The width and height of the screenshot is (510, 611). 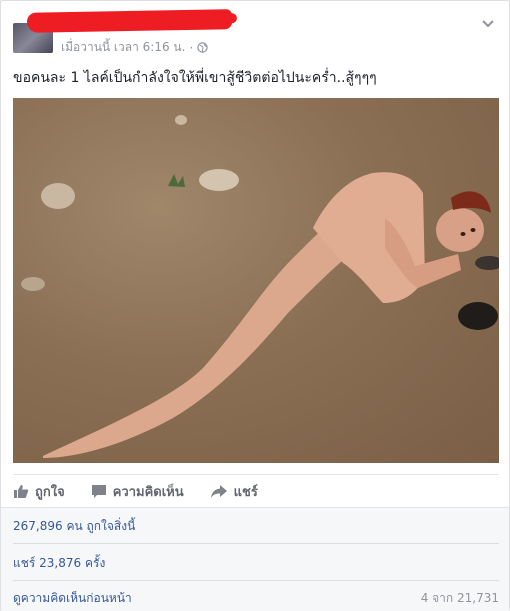 What do you see at coordinates (256, 563) in the screenshot?
I see `shares-summary: แชร์ 23,876 ครั้ง` at bounding box center [256, 563].